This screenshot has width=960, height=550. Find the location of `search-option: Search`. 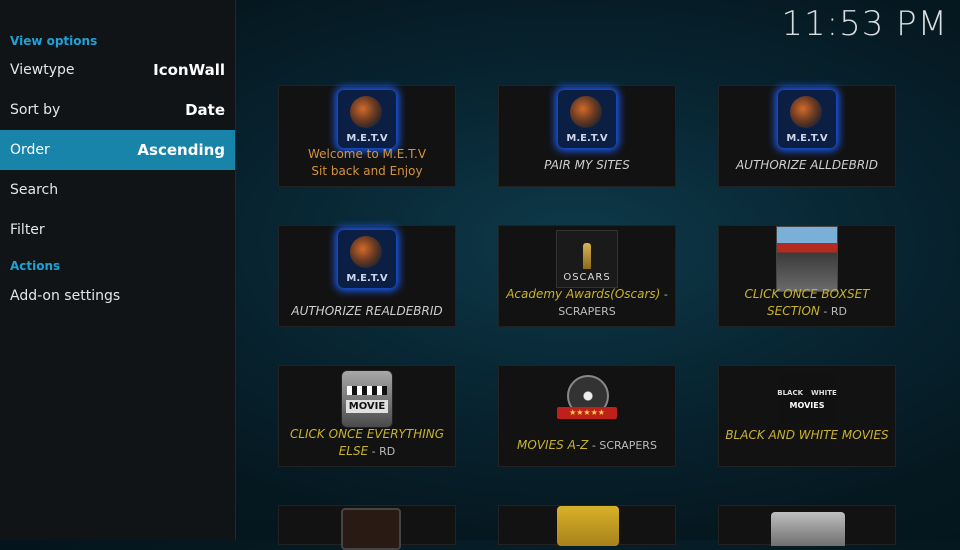

search-option: Search is located at coordinates (117, 190).